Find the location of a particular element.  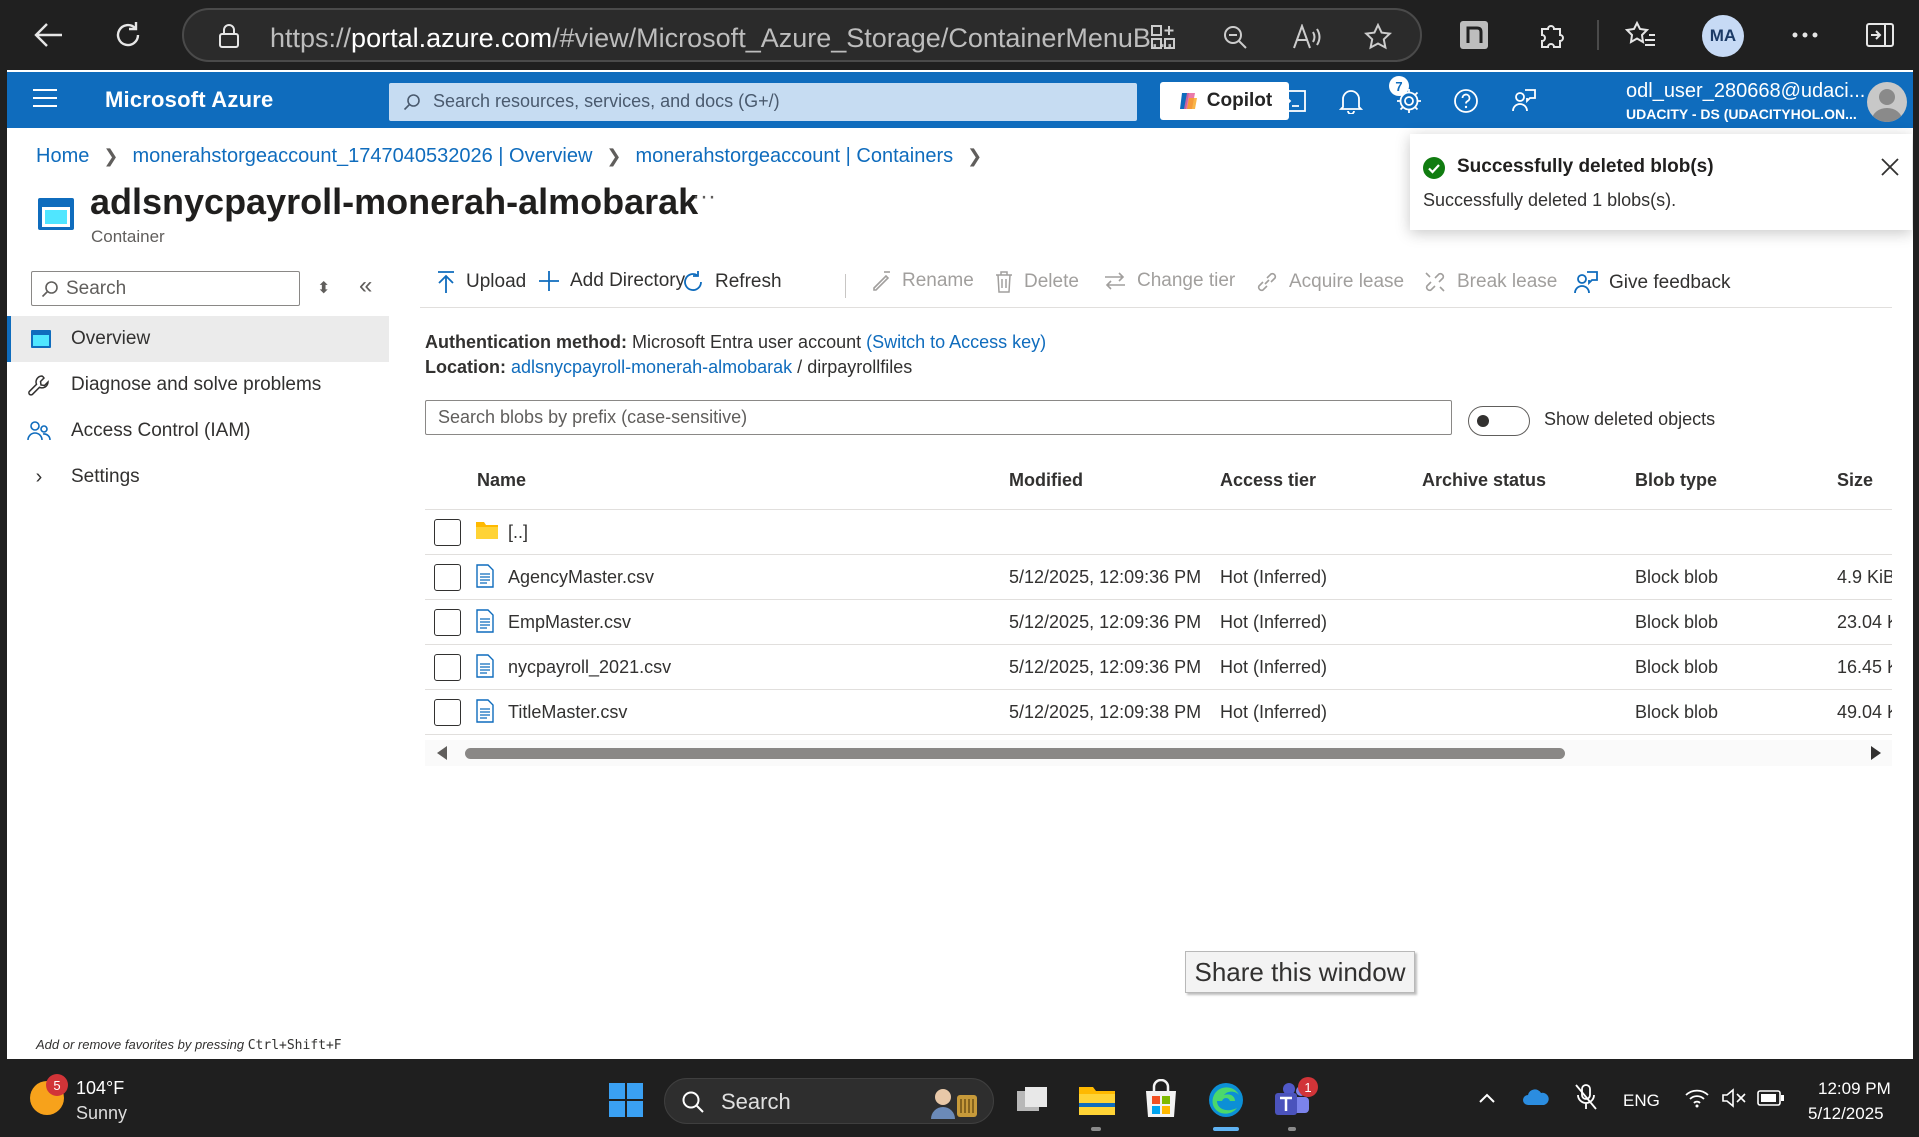

show-deleted-toggle is located at coordinates (1499, 421).